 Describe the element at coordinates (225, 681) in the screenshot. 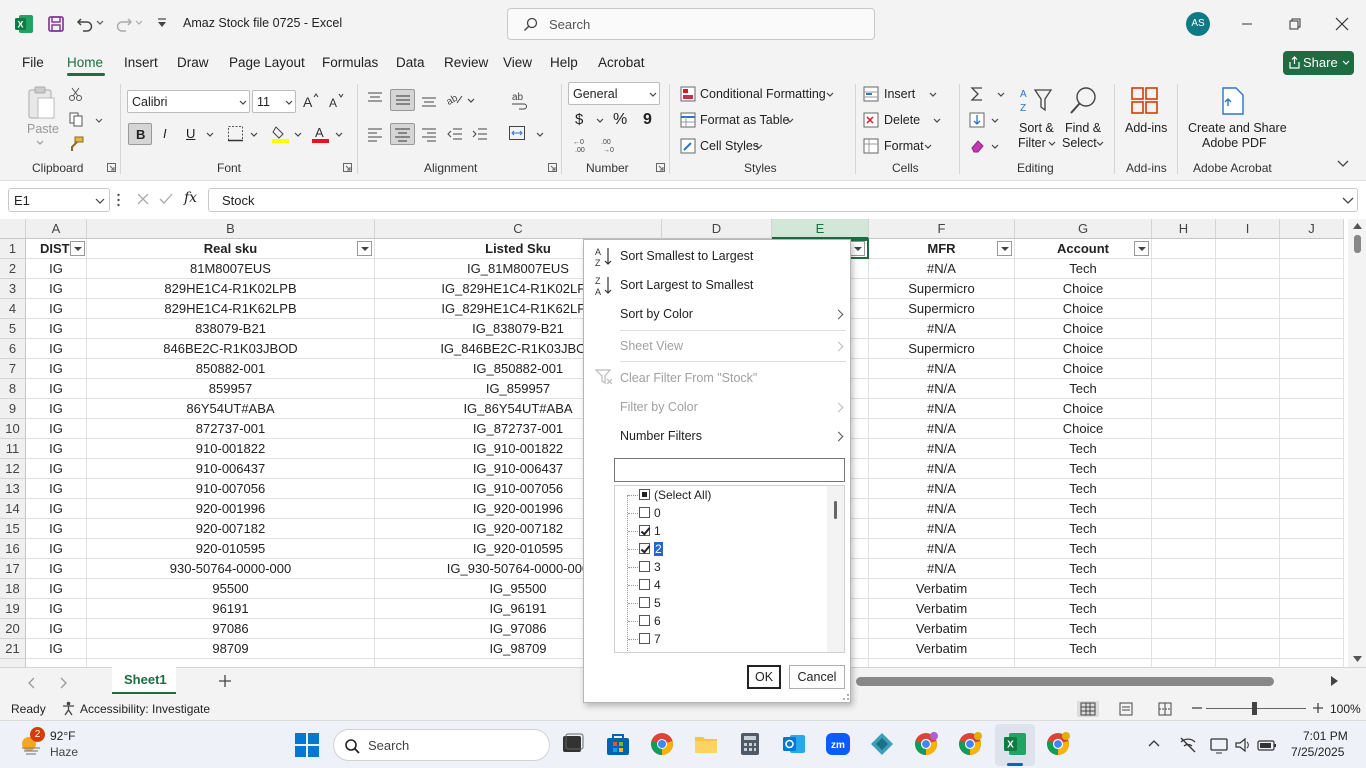

I see `add-sheet-icon` at that location.